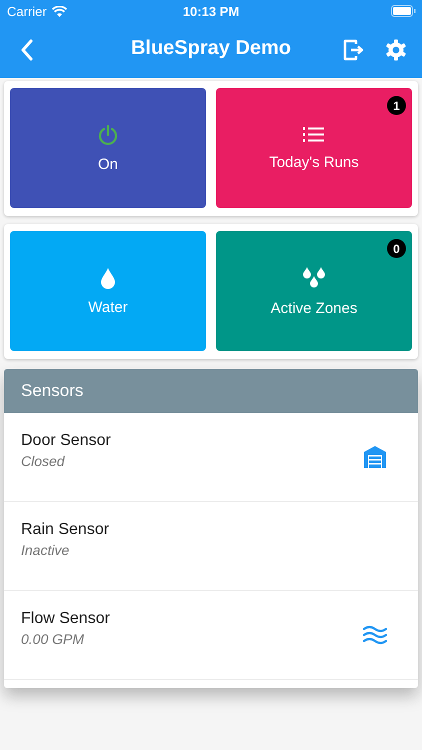 This screenshot has width=422, height=750. What do you see at coordinates (108, 148) in the screenshot?
I see `dashboard-tile: On` at bounding box center [108, 148].